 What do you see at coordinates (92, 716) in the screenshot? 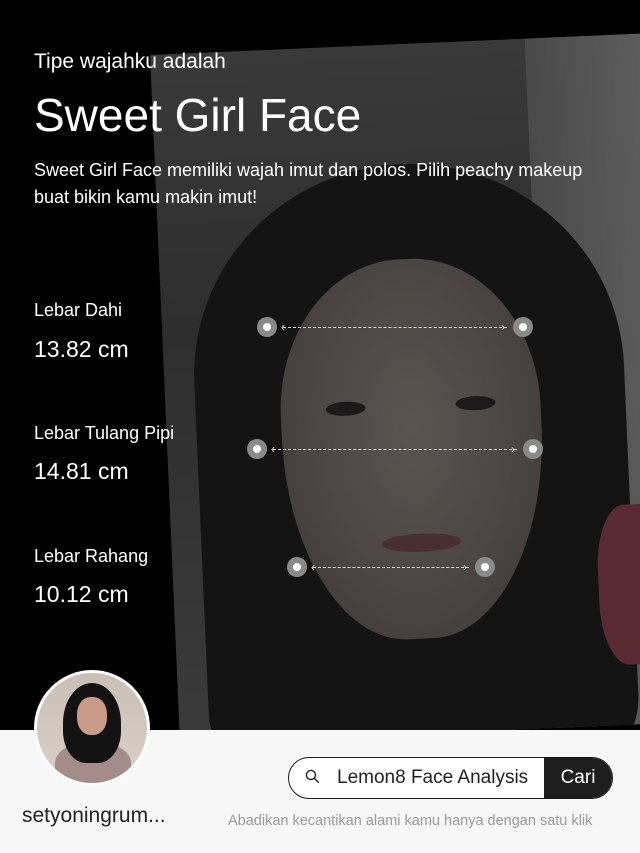
I see `avatar-face` at bounding box center [92, 716].